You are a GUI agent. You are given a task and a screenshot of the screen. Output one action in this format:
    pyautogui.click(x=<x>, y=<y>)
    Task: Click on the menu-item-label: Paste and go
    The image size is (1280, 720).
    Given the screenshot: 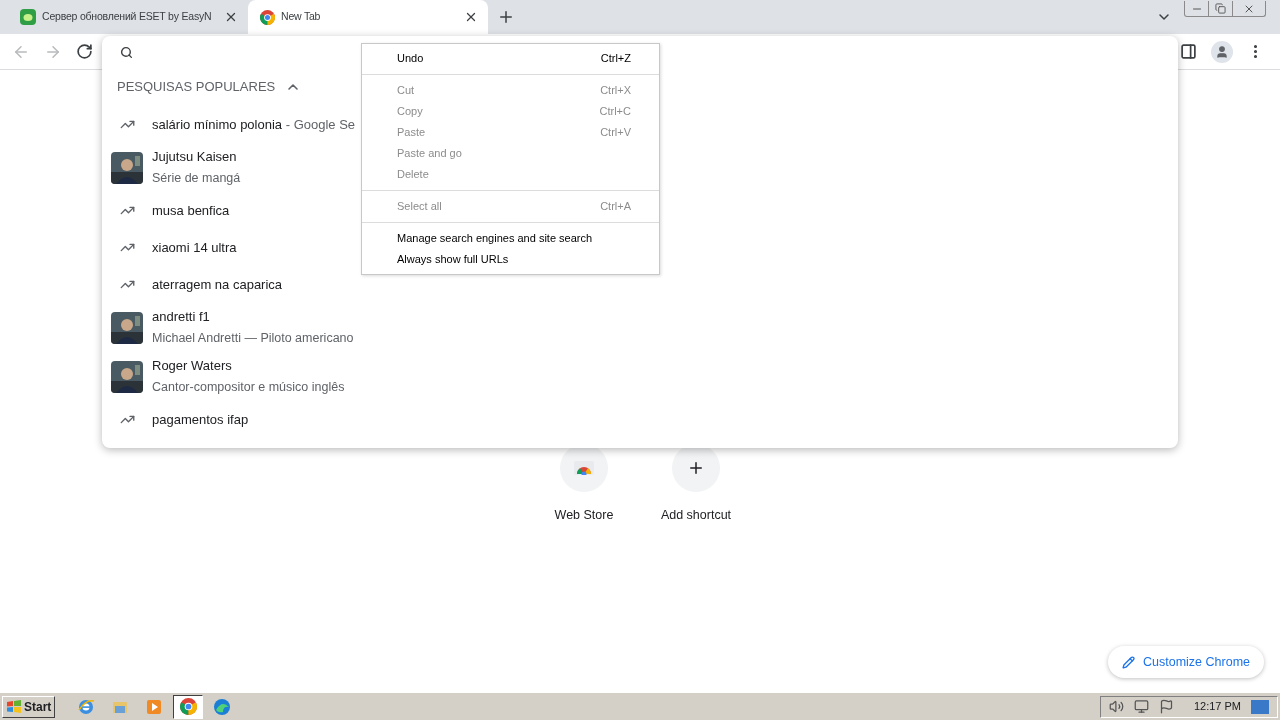 What is the action you would take?
    pyautogui.click(x=430, y=154)
    